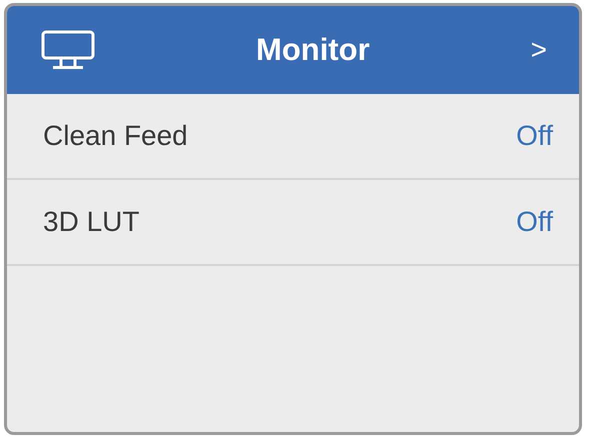 The width and height of the screenshot is (590, 444). Describe the element at coordinates (68, 50) in the screenshot. I see `monitor-icon` at that location.